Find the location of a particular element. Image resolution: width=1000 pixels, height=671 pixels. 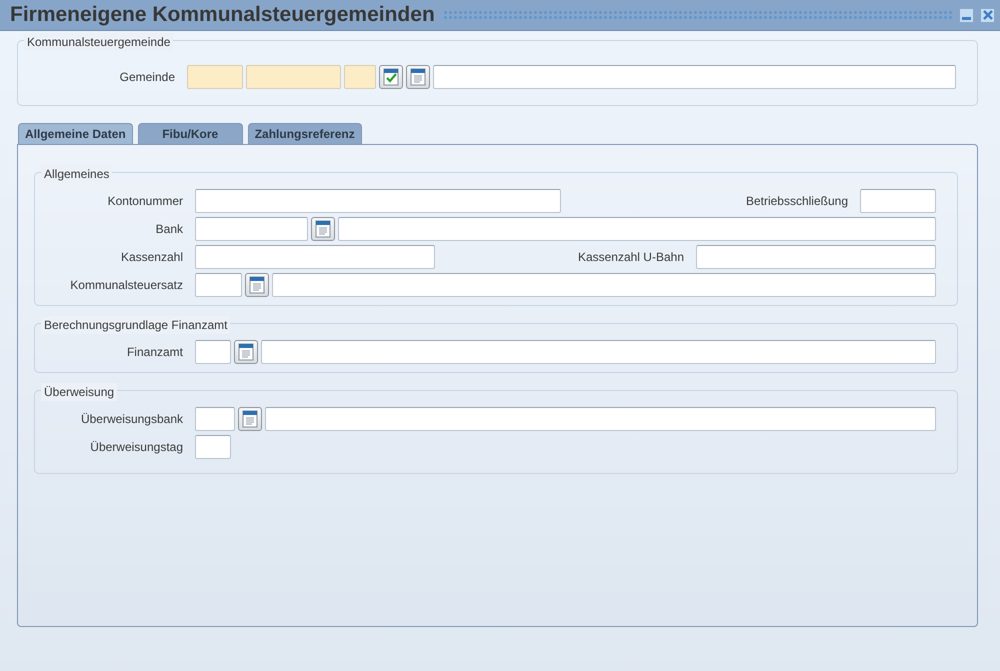

field-label: Finanzamt is located at coordinates (155, 352).